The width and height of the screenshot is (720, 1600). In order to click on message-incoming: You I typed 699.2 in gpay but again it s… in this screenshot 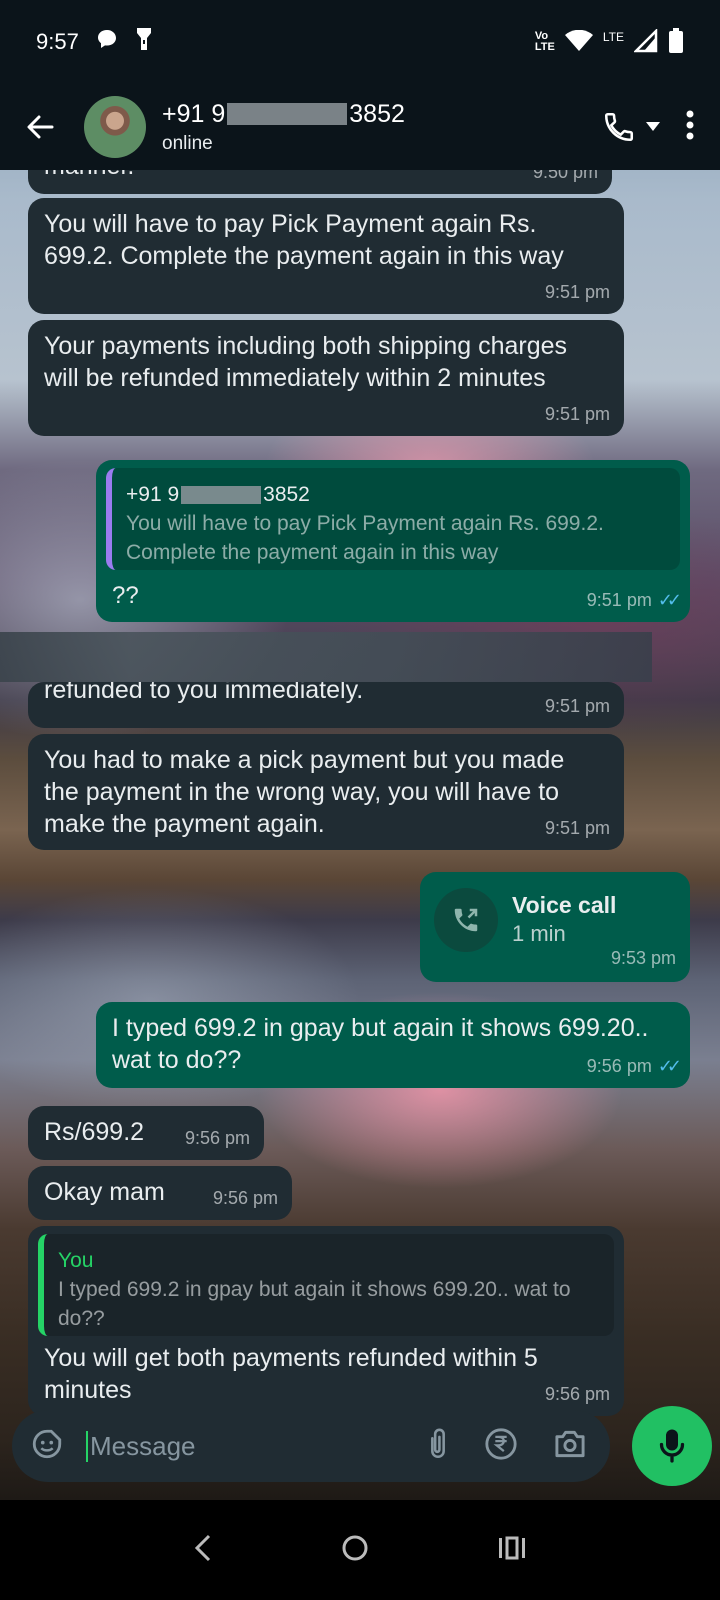, I will do `click(326, 1321)`.